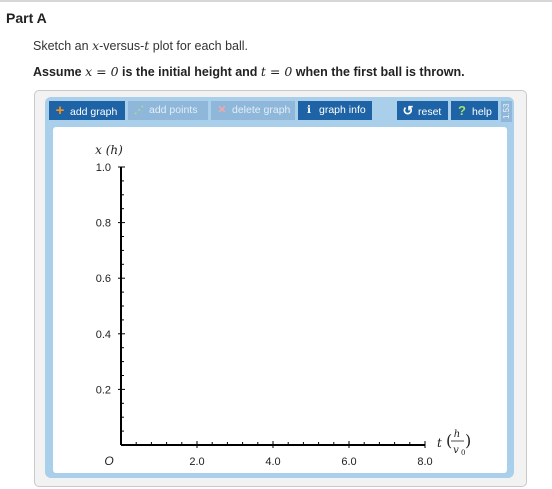 The height and width of the screenshot is (489, 552). What do you see at coordinates (253, 110) in the screenshot?
I see `delete-graph-button: ✕ delete graph` at bounding box center [253, 110].